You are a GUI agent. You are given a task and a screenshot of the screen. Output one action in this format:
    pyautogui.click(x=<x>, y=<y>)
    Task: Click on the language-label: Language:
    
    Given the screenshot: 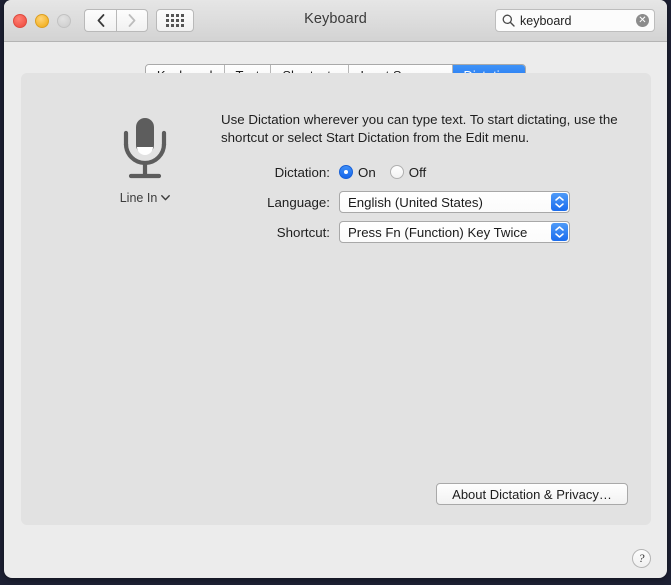 What is the action you would take?
    pyautogui.click(x=298, y=202)
    